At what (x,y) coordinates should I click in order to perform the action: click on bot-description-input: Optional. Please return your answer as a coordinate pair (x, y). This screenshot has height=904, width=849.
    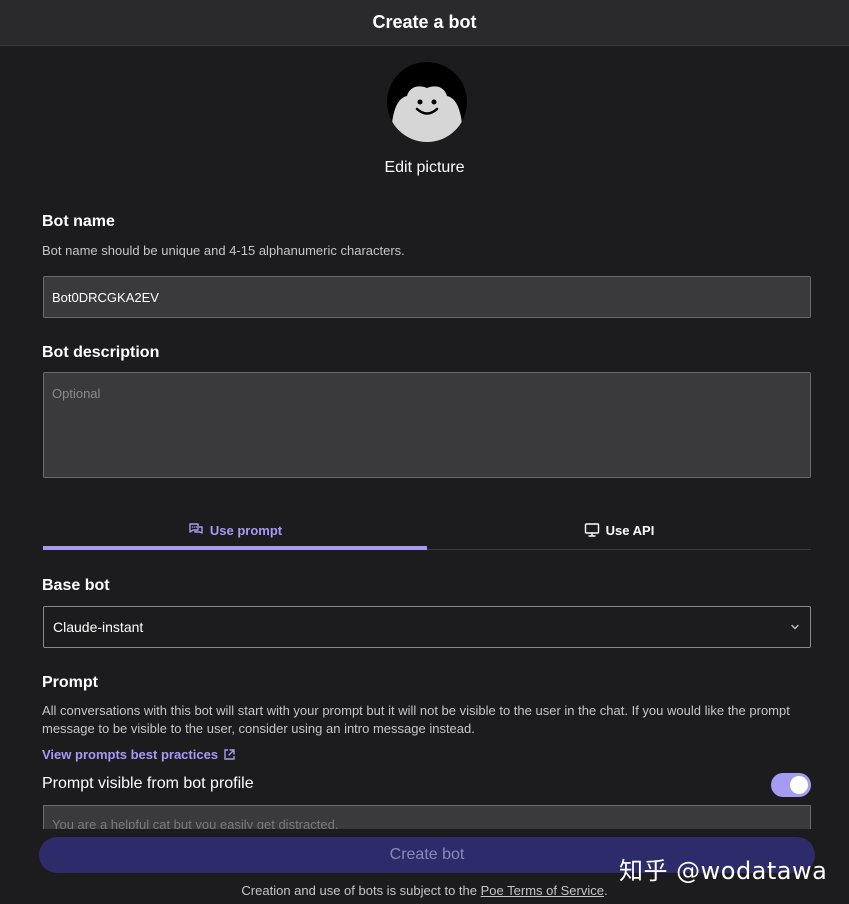
    Looking at the image, I should click on (427, 425).